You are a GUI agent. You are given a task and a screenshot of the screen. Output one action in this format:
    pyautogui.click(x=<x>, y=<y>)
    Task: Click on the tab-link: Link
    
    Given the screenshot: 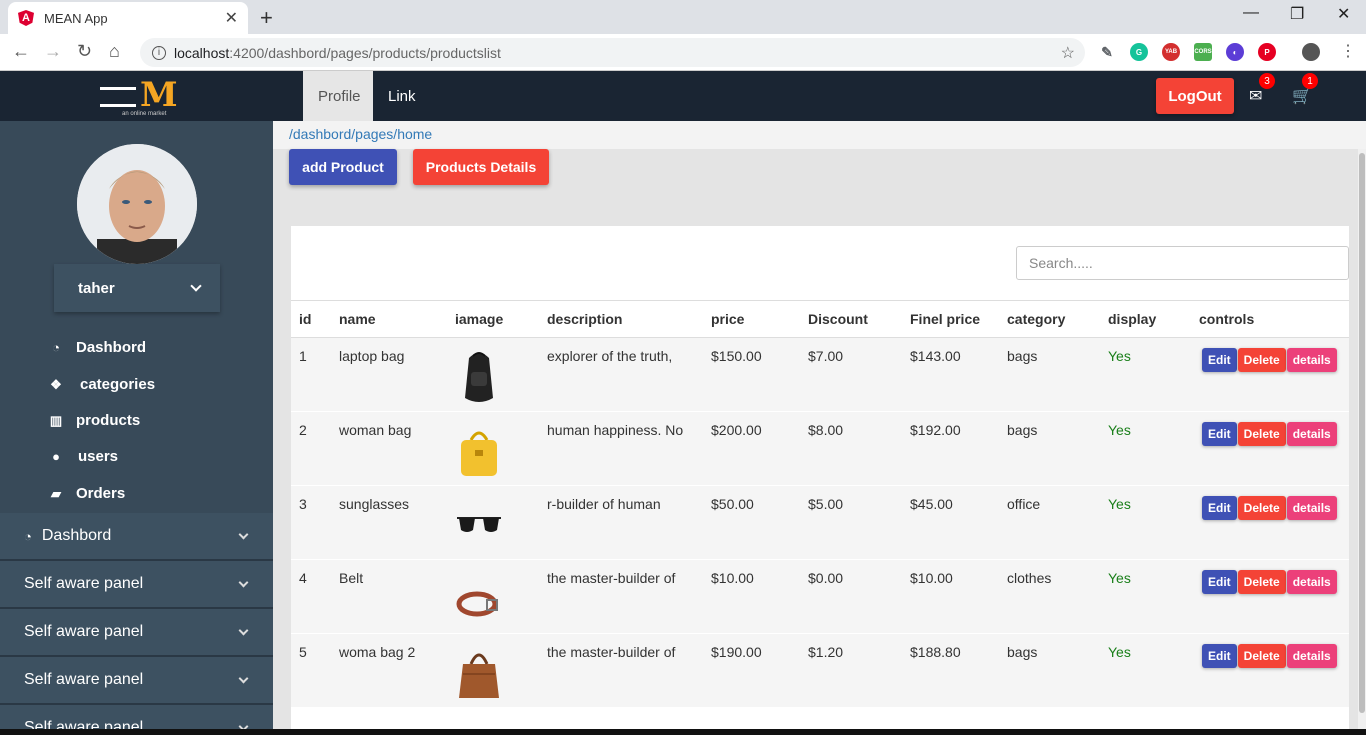 What is the action you would take?
    pyautogui.click(x=402, y=96)
    